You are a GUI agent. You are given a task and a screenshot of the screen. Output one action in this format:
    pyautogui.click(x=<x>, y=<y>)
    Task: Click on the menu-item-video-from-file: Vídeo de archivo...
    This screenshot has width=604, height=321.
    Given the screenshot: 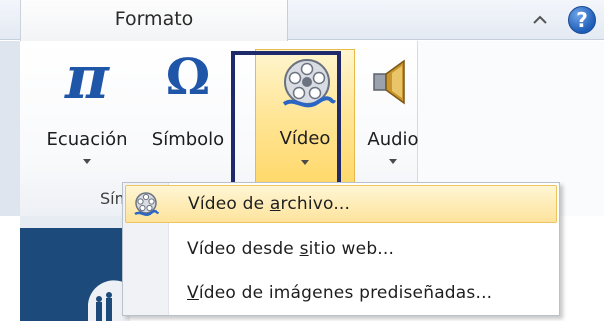 What is the action you would take?
    pyautogui.click(x=341, y=204)
    